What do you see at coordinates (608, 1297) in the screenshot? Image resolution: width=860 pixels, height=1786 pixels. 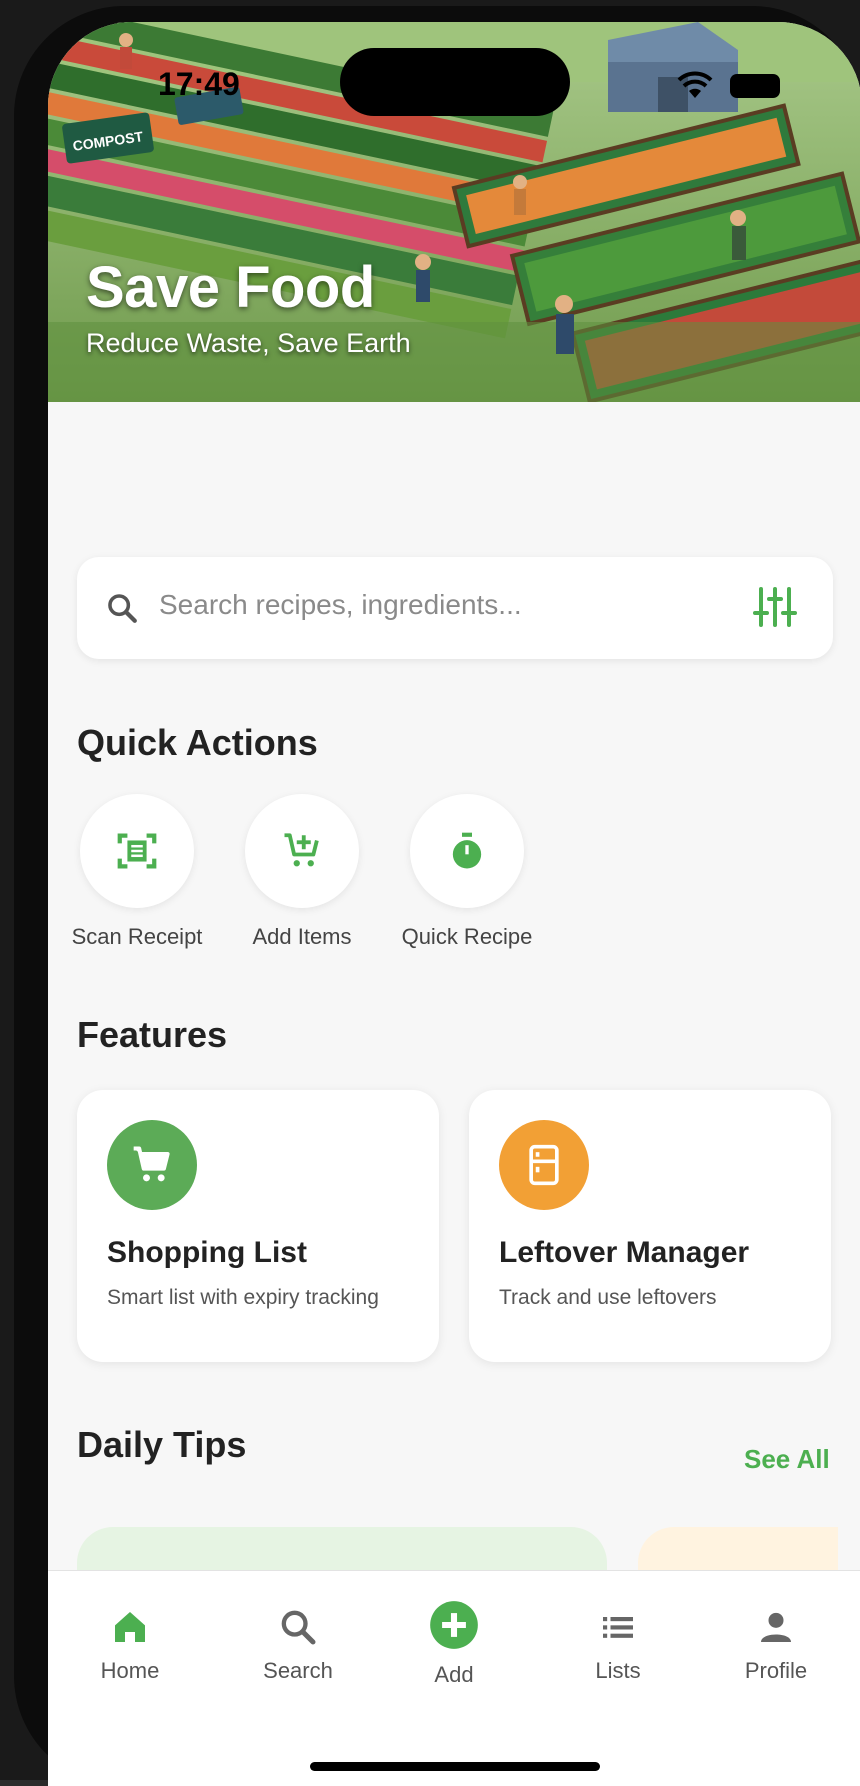 I see `feature-description: Track and use leftovers` at bounding box center [608, 1297].